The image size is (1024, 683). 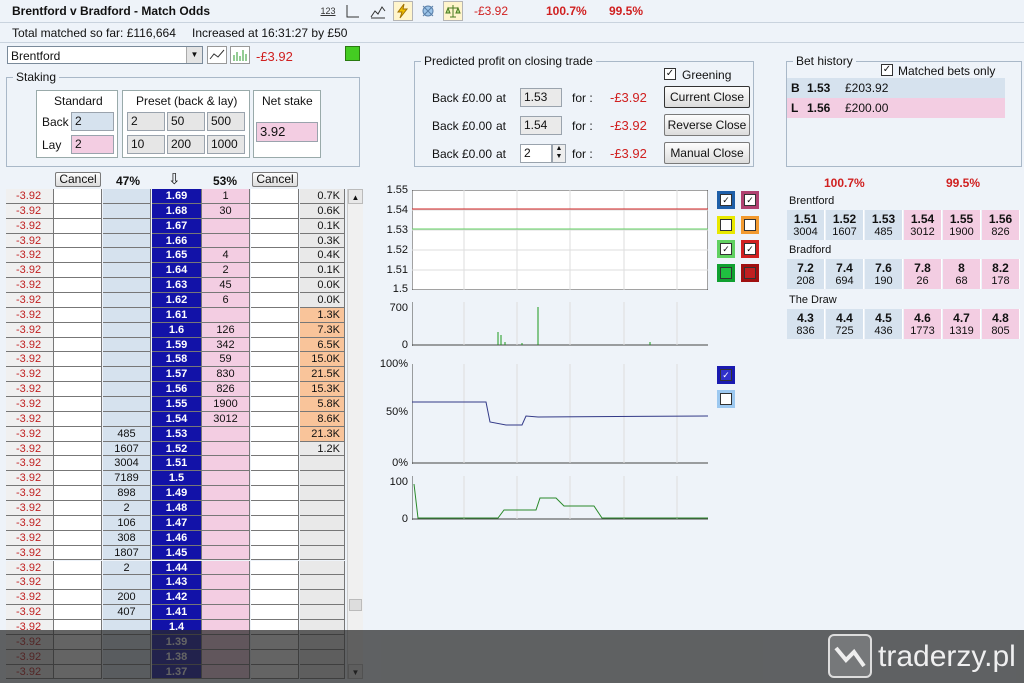 I want to click on ladder-back-cell: 3004, so click(x=127, y=464).